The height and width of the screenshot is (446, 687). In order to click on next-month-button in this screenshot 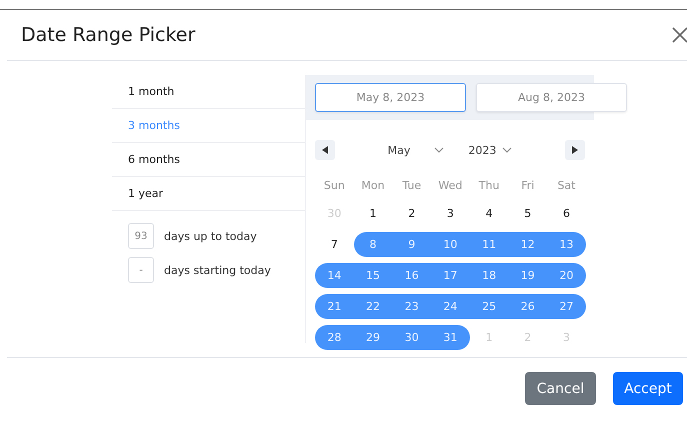, I will do `click(575, 150)`.